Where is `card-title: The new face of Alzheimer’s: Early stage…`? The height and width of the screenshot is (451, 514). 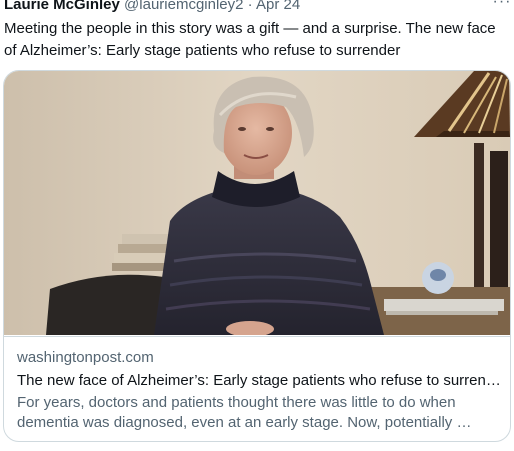 card-title: The new face of Alzheimer’s: Early stage… is located at coordinates (259, 380).